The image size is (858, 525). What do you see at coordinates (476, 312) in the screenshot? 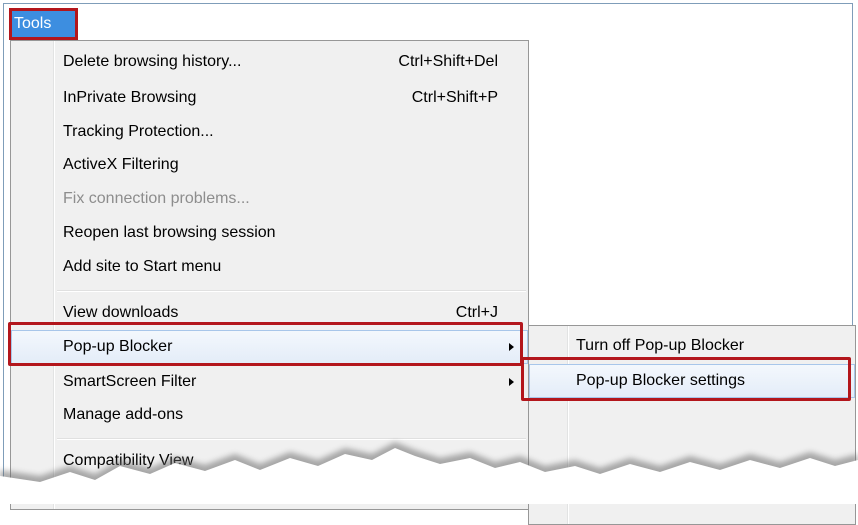
I see `menu-item-shortcut: Ctrl+J` at bounding box center [476, 312].